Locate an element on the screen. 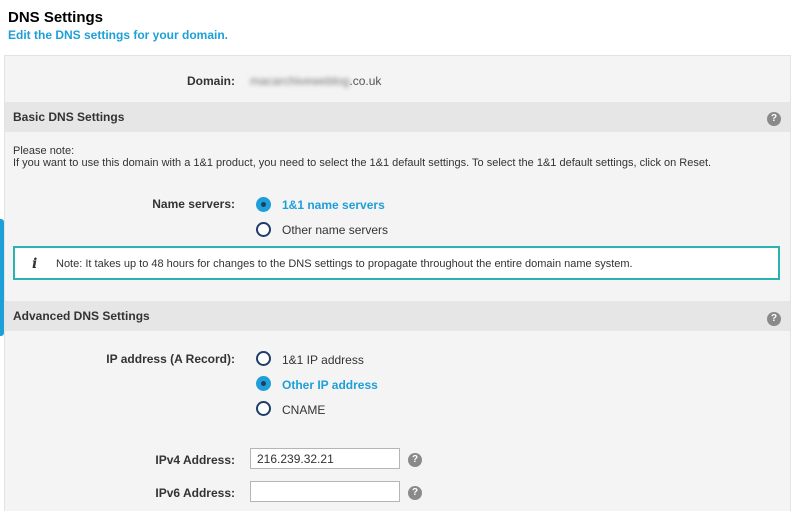 The image size is (800, 511). radio-cname is located at coordinates (263, 408).